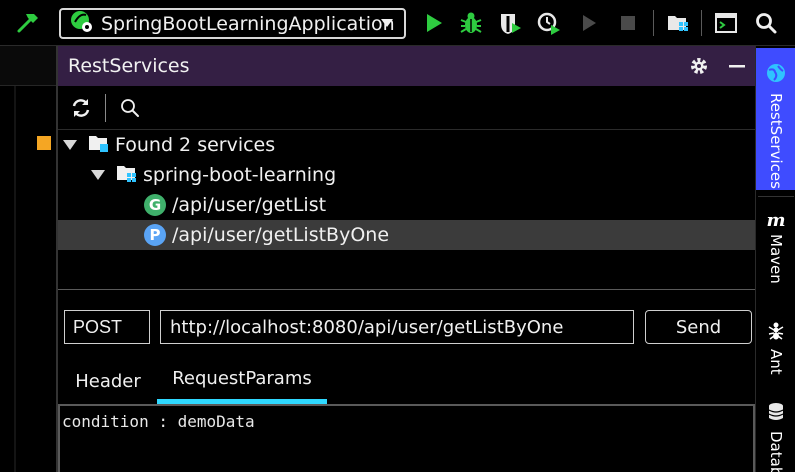 This screenshot has width=795, height=472. What do you see at coordinates (29, 23) in the screenshot?
I see `build-hammer-icon` at bounding box center [29, 23].